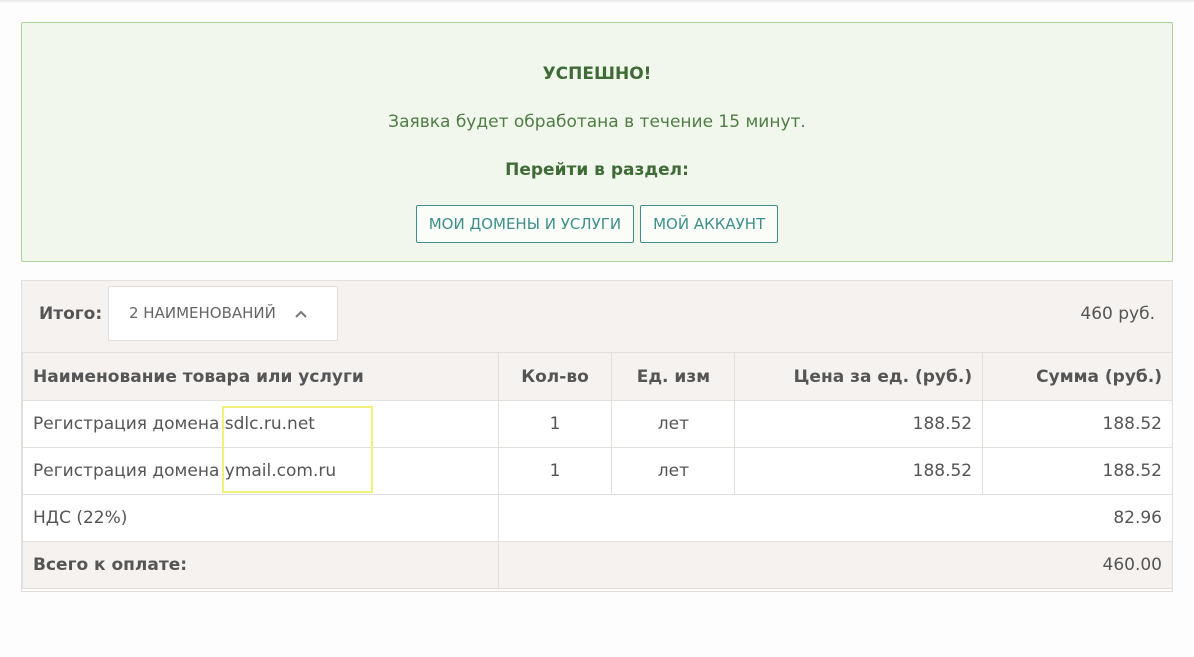 The height and width of the screenshot is (657, 1194). I want to click on grand-total-row: Всего к оплате: 460.00, so click(598, 565).